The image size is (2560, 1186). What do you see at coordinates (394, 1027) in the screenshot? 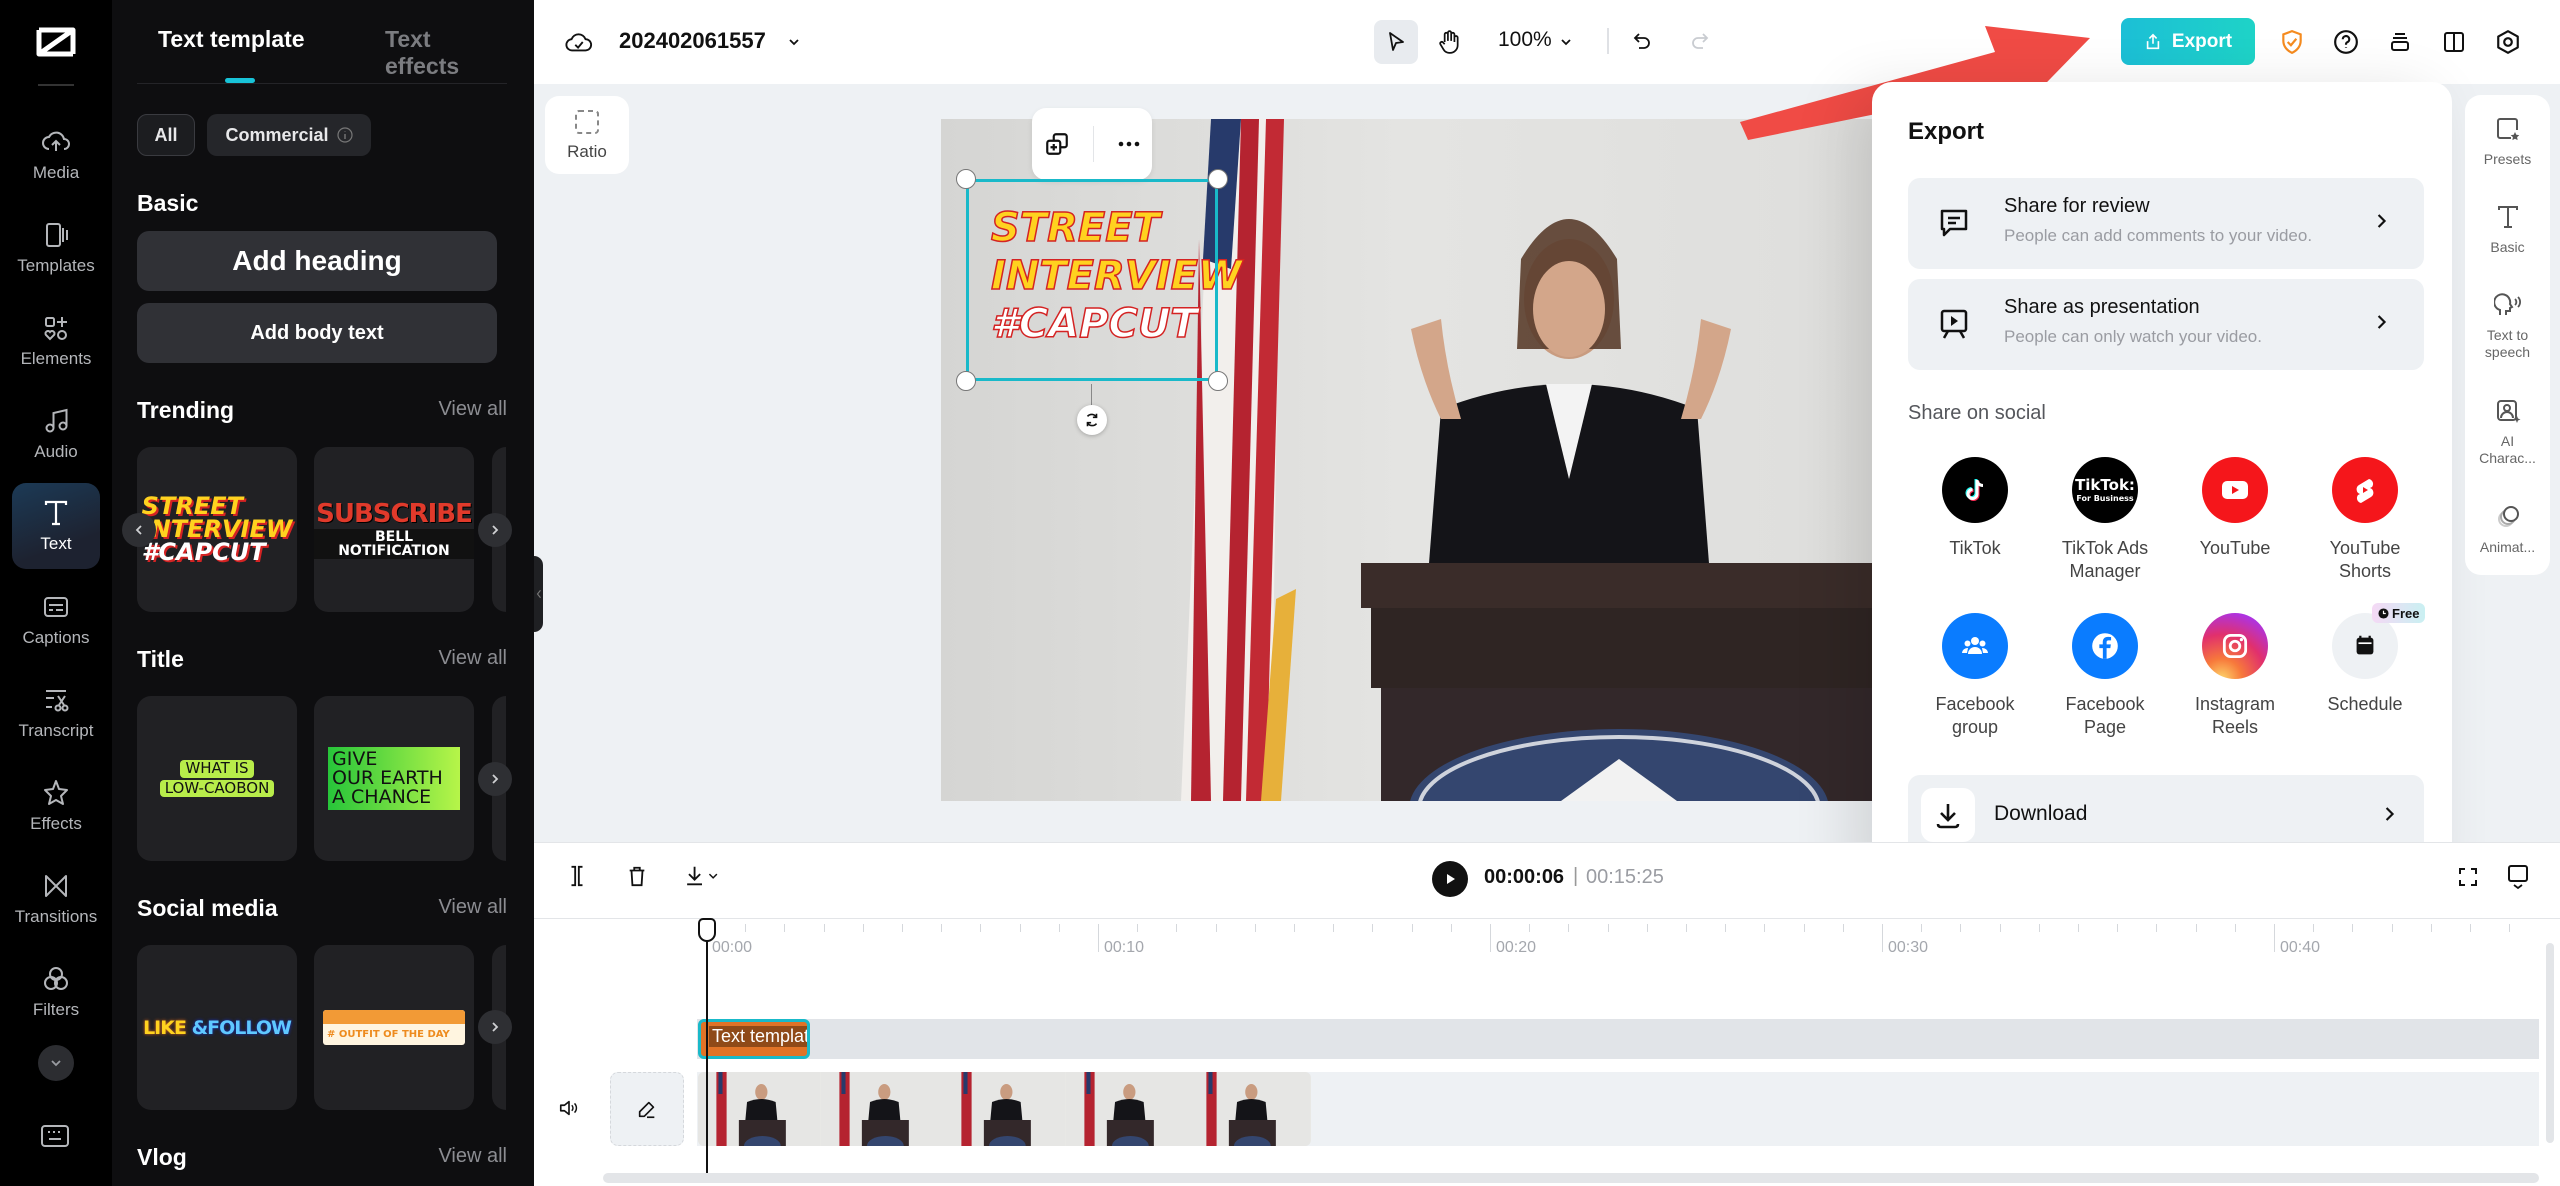
I see `template-card-outfit: # OUTFIT OF THE DAY` at bounding box center [394, 1027].